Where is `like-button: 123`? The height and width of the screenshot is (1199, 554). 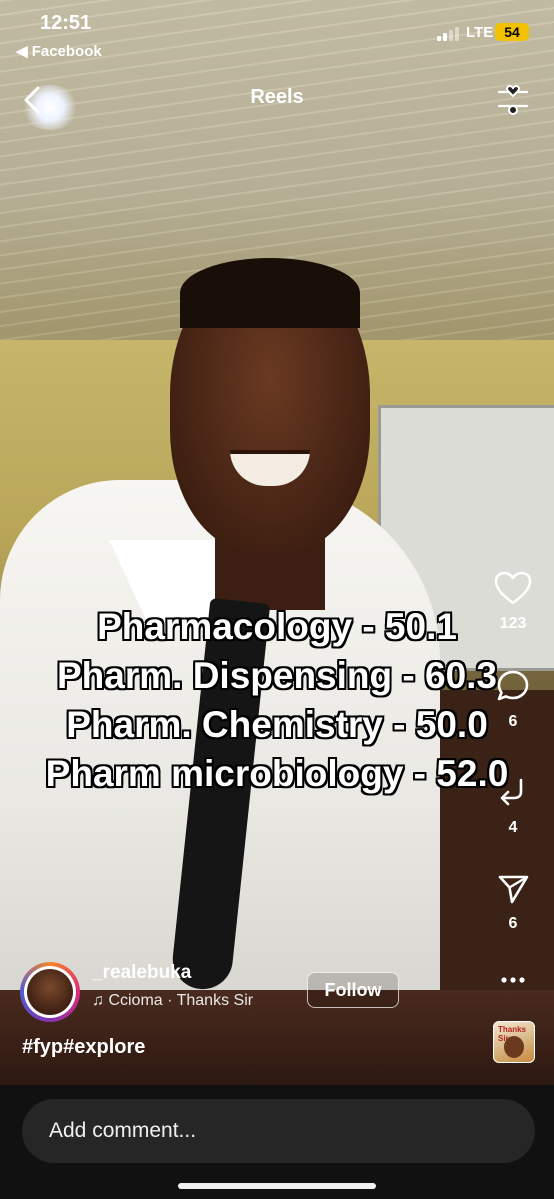 like-button: 123 is located at coordinates (513, 601).